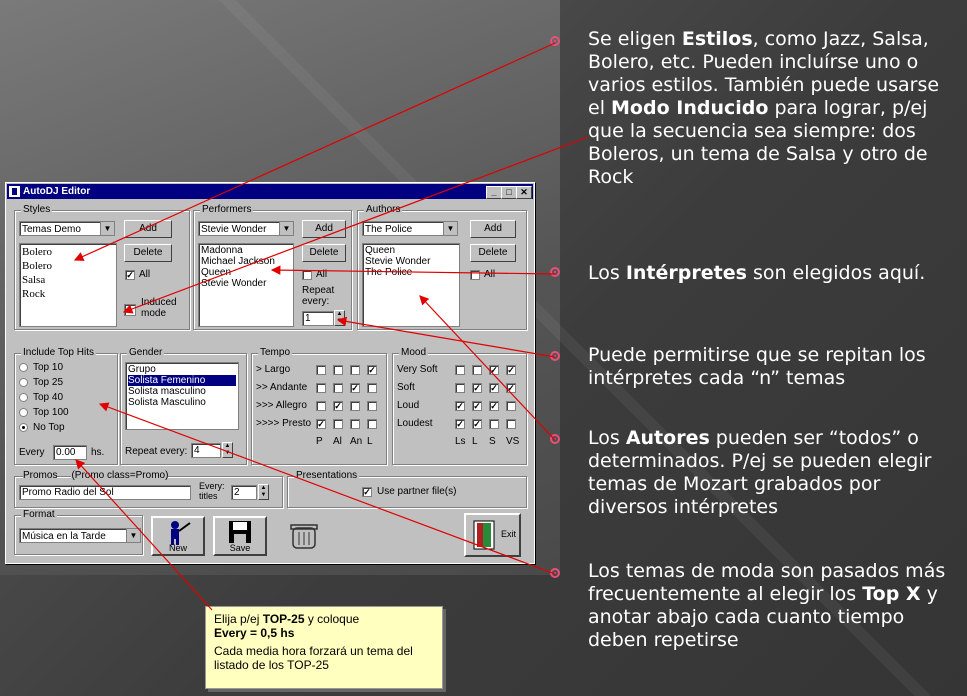  Describe the element at coordinates (446, 337) in the screenshot. I see `arrow-repeat` at that location.